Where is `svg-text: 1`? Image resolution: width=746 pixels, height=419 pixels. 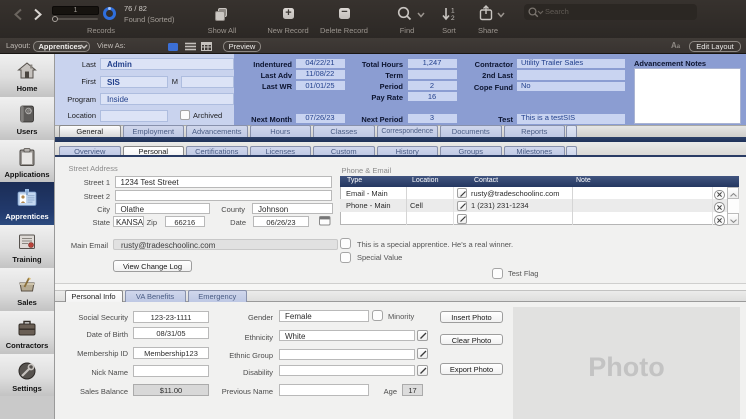 svg-text: 1 is located at coordinates (453, 11).